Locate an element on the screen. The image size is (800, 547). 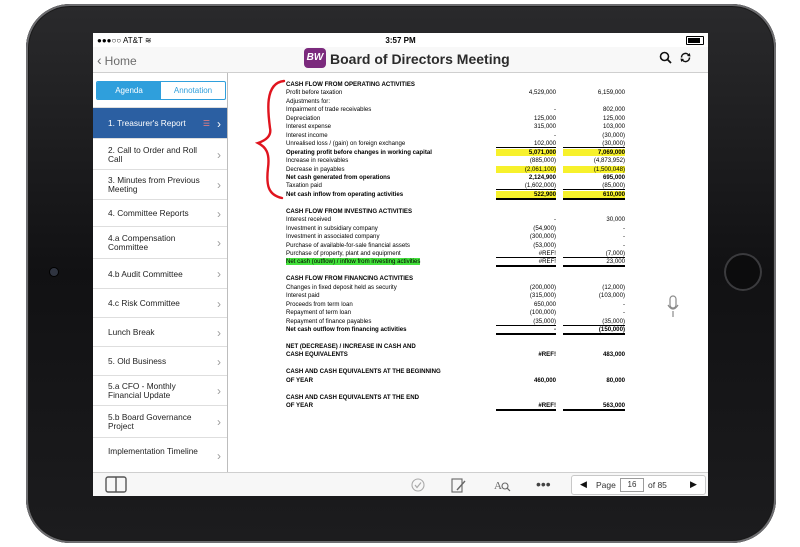
sync-icon is located at coordinates (685, 59).